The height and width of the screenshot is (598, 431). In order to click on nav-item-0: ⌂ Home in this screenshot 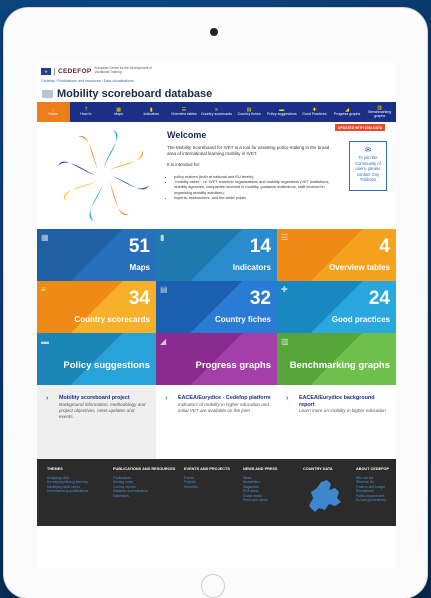, I will do `click(53, 112)`.